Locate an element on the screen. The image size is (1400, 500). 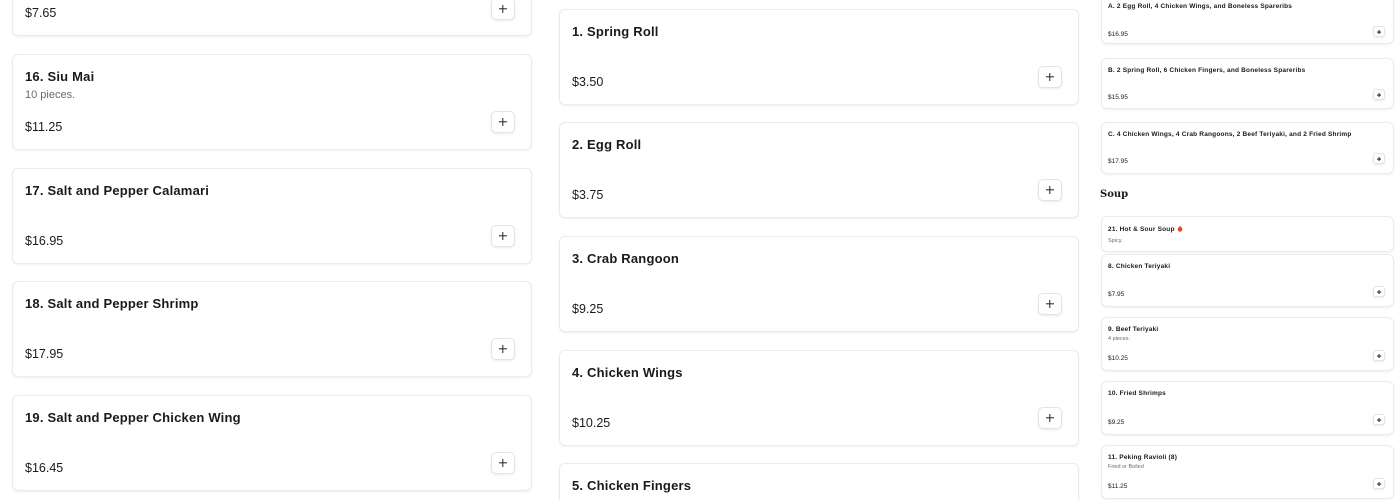
menu-item-card: 9. Beef Teriyaki 4 pieces. $10.25 is located at coordinates (1247, 344).